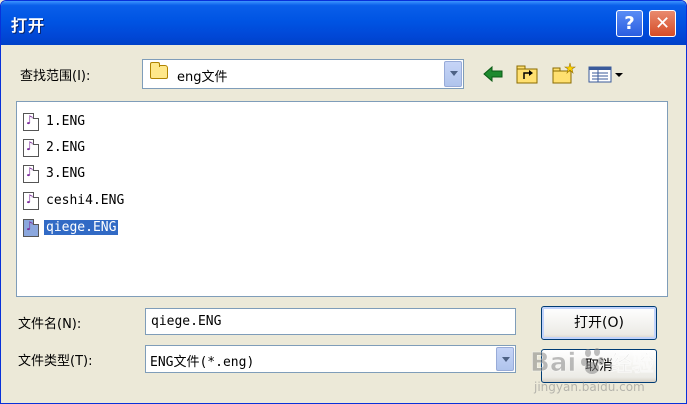 The height and width of the screenshot is (404, 687). What do you see at coordinates (28, 25) in the screenshot?
I see `dialog-title: 打开` at bounding box center [28, 25].